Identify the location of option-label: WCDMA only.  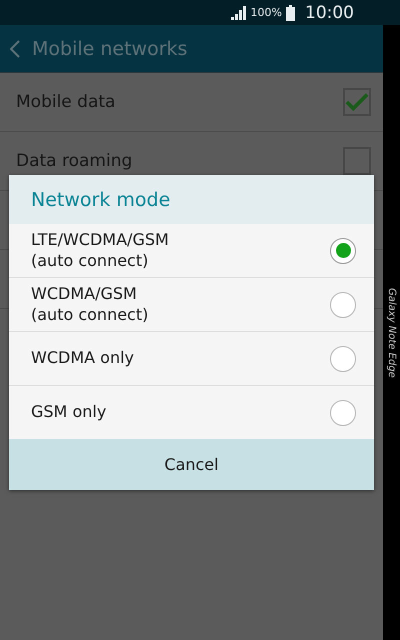
(82, 358).